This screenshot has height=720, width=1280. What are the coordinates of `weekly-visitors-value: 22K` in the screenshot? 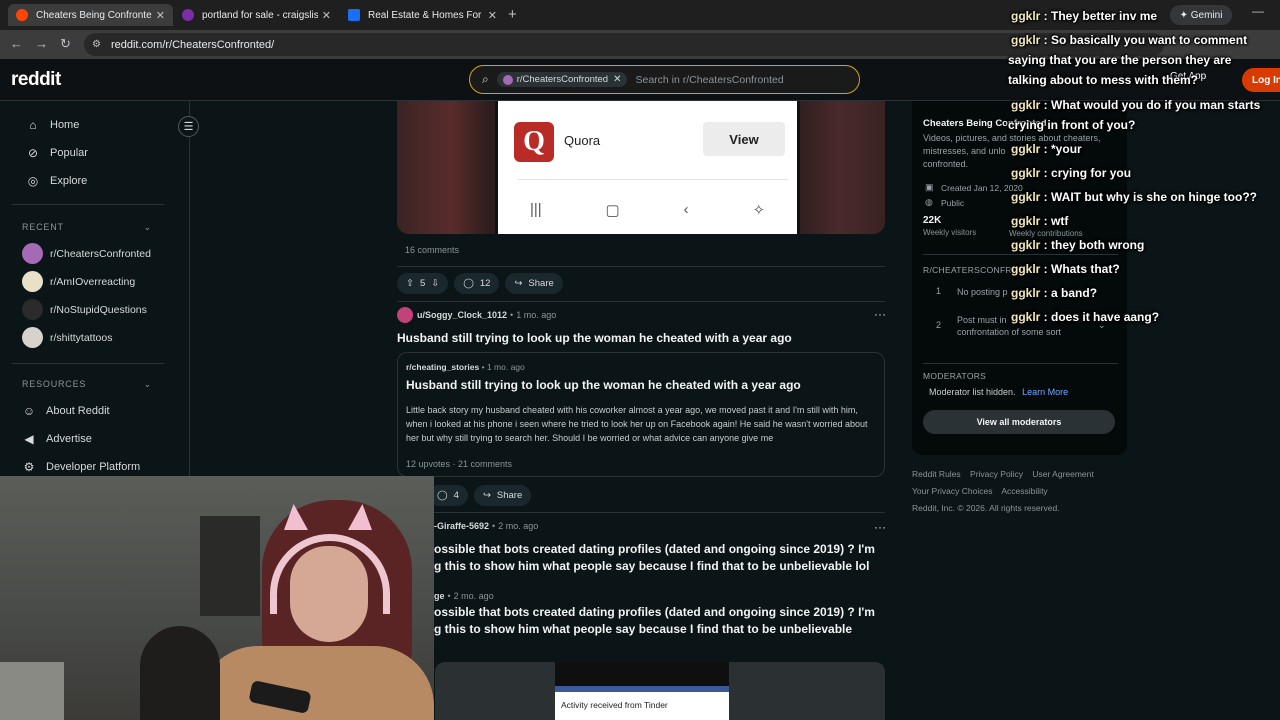 It's located at (932, 220).